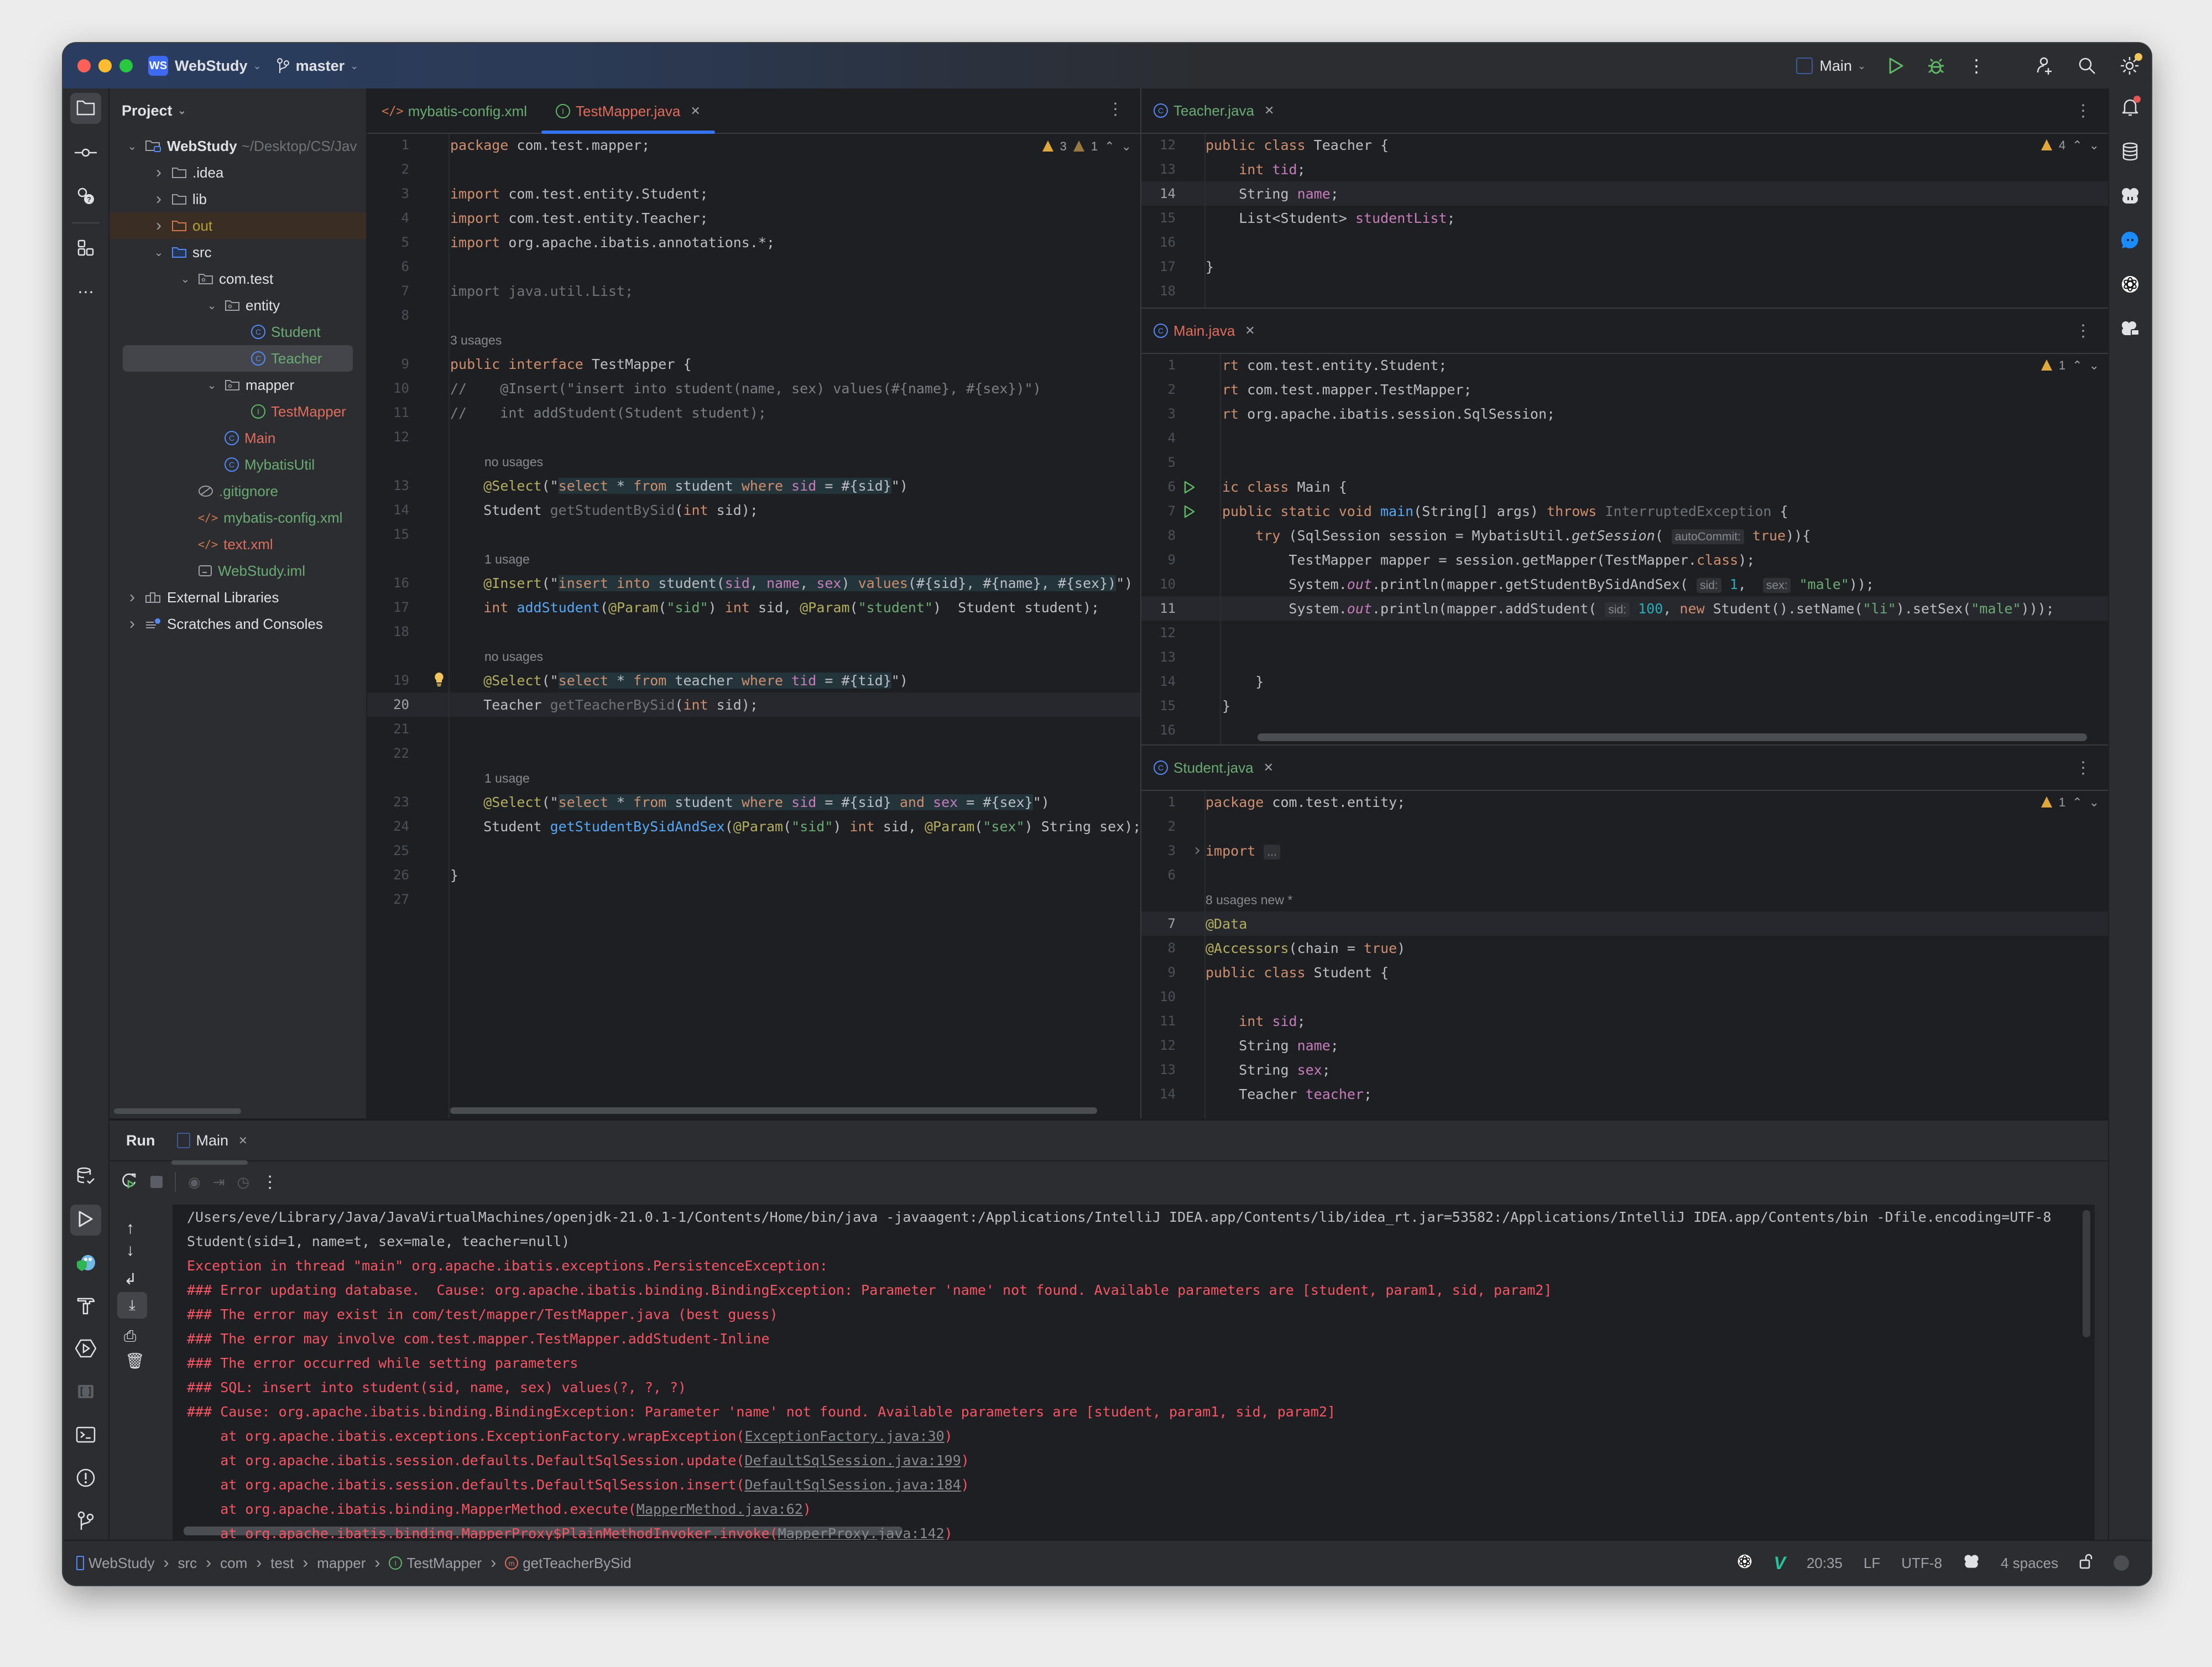  Describe the element at coordinates (85, 1349) in the screenshot. I see `services-tool-button` at that location.